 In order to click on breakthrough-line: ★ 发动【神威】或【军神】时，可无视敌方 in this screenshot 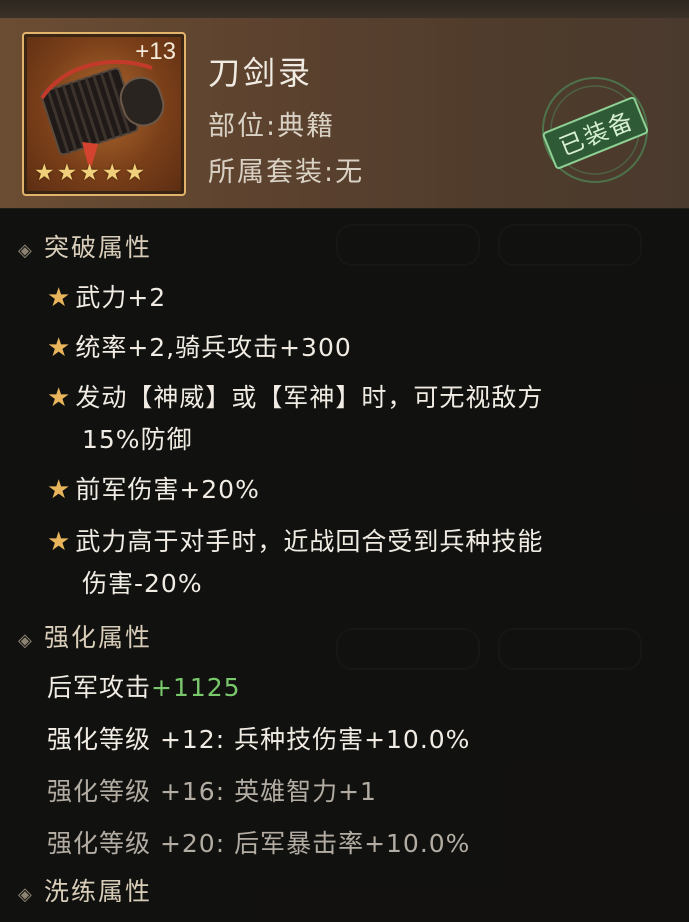, I will do `click(295, 396)`.